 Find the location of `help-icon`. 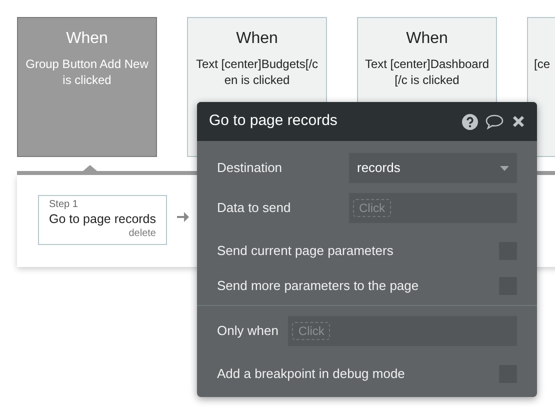

help-icon is located at coordinates (470, 122).